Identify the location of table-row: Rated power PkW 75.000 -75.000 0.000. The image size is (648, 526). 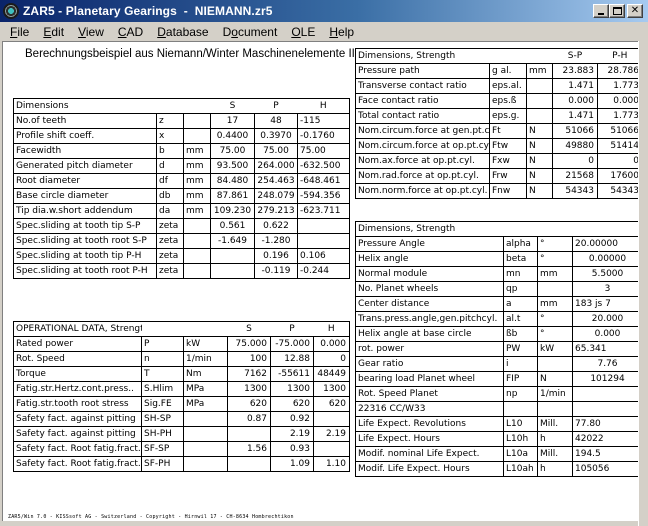
(181, 344).